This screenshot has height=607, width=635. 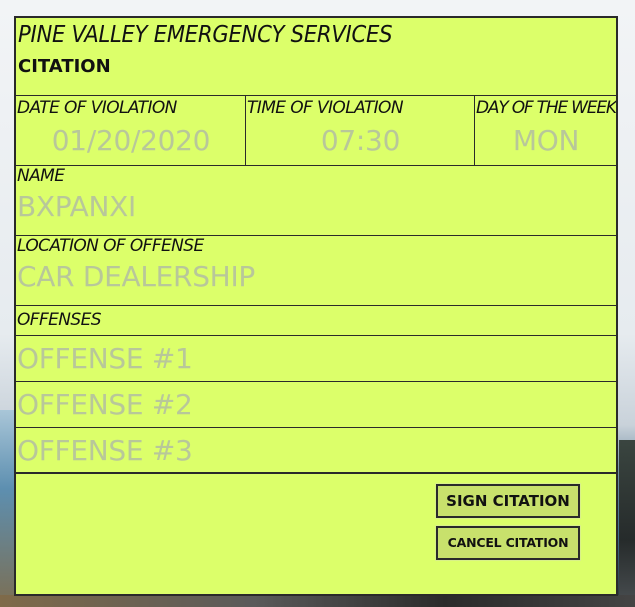 I want to click on name-label: NAME, so click(x=41, y=176).